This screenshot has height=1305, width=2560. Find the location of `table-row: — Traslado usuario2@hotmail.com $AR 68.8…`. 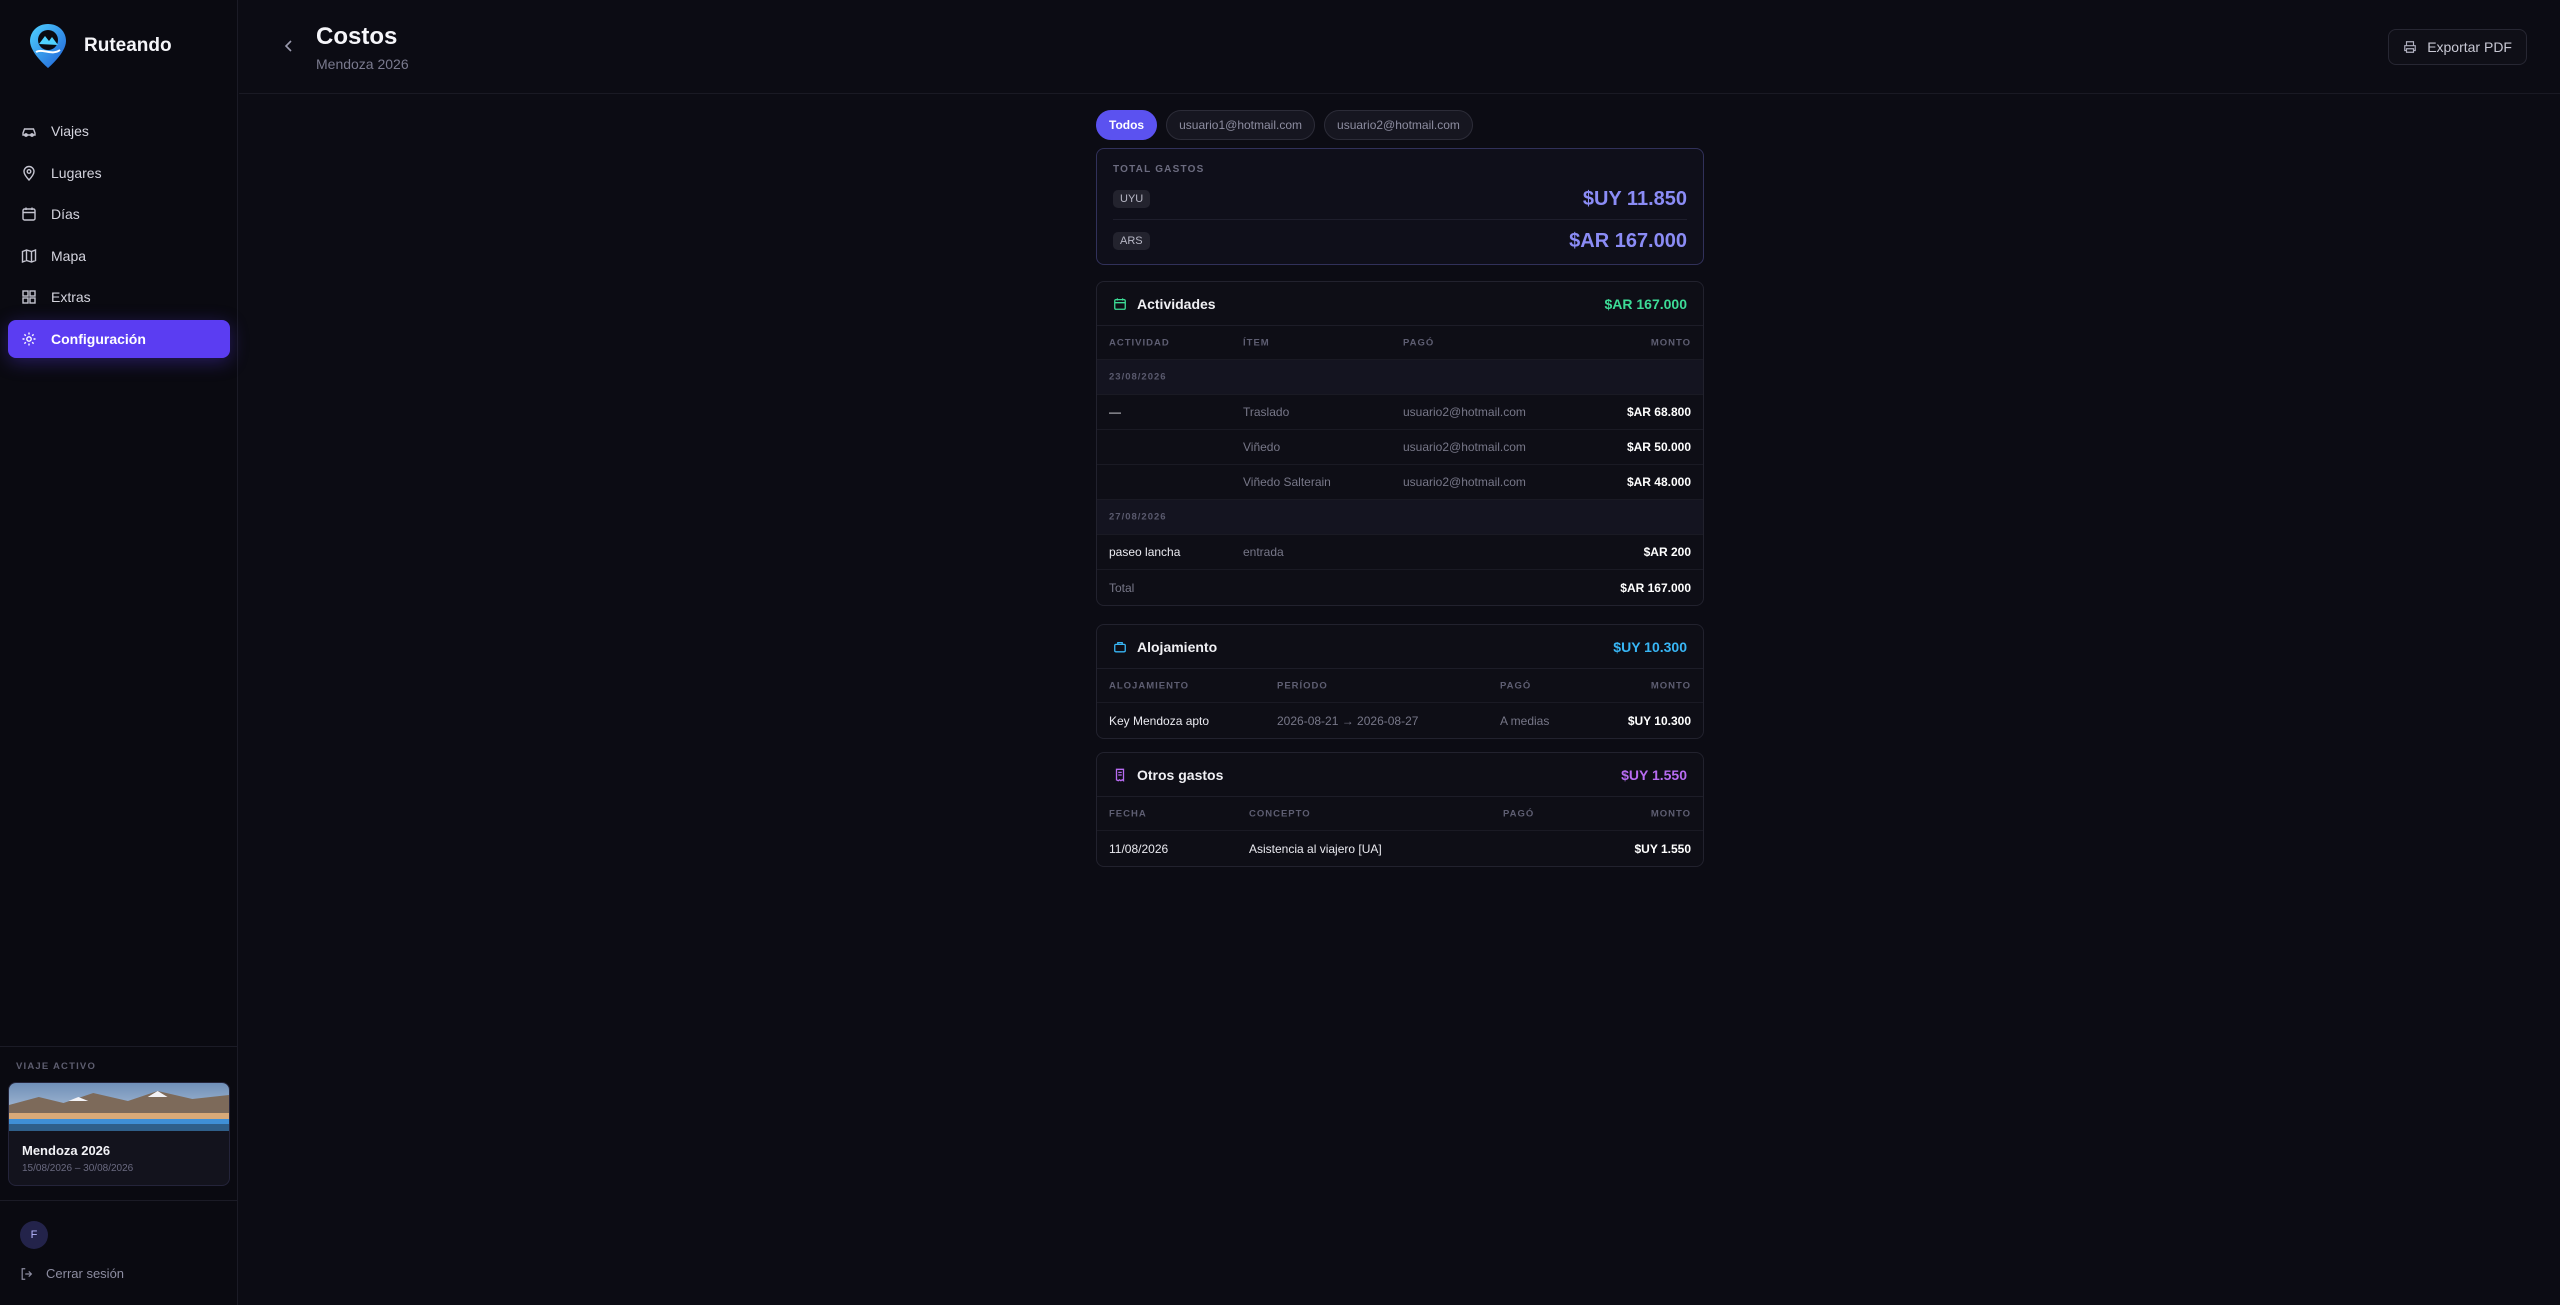

table-row: — Traslado usuario2@hotmail.com $AR 68.8… is located at coordinates (1400, 412).